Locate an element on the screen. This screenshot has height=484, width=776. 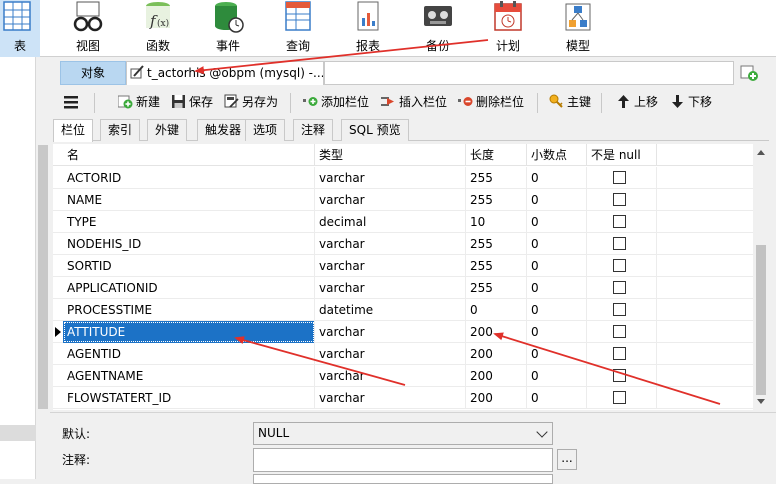
tab-indexes: 索引 is located at coordinates (120, 130).